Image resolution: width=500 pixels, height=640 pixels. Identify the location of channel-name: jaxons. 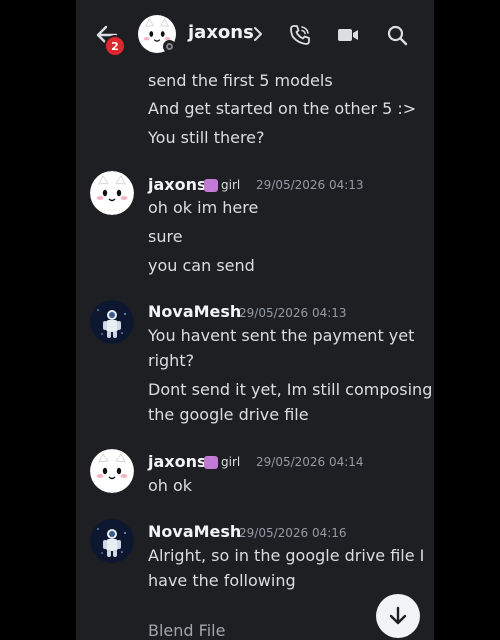
(221, 32).